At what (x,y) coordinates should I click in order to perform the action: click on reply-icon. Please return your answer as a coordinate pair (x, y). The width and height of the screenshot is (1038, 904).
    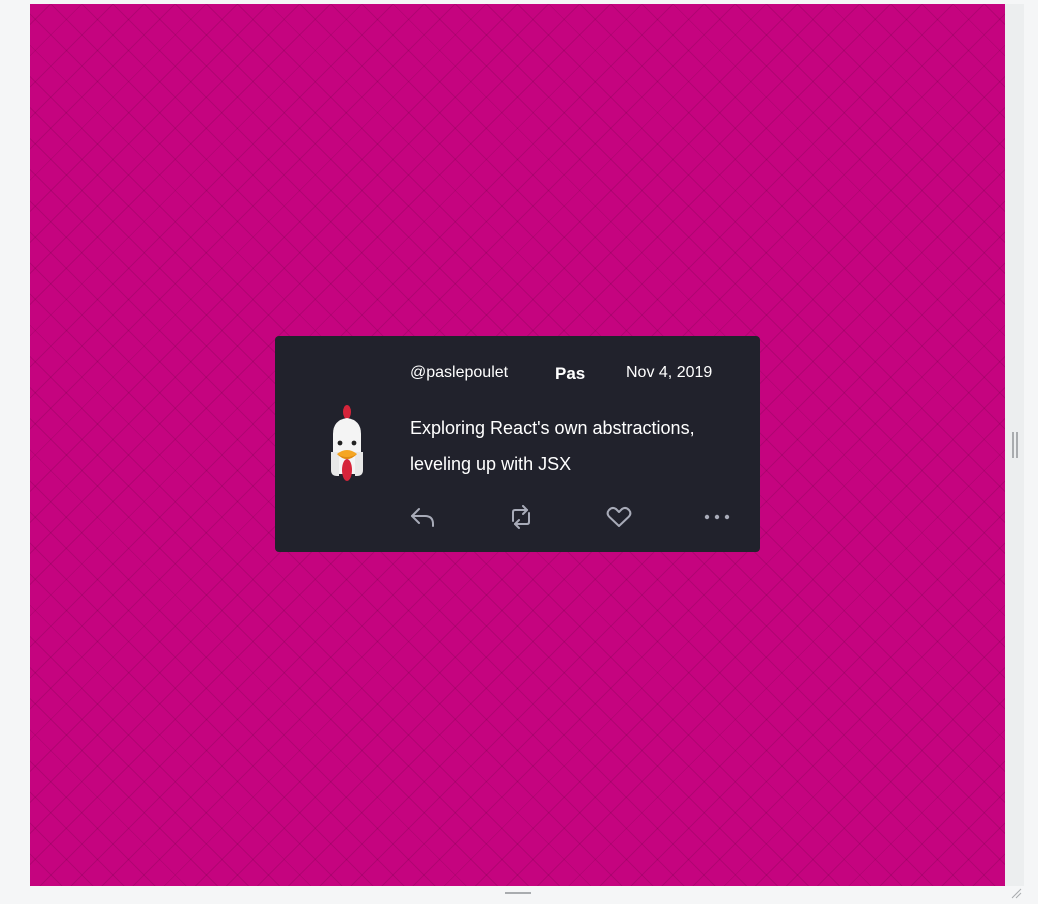
    Looking at the image, I should click on (422, 517).